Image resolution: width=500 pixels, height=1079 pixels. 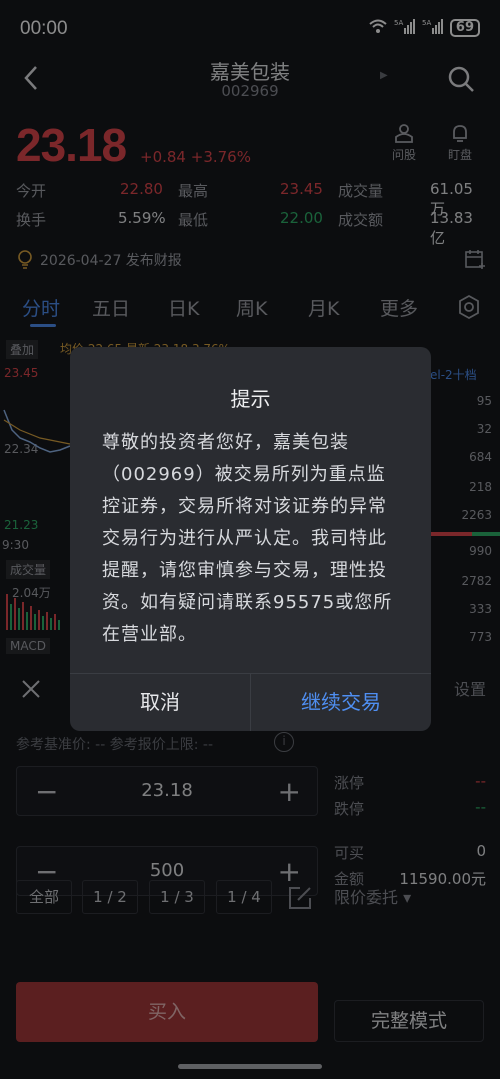 What do you see at coordinates (341, 702) in the screenshot?
I see `continue-trading-button: 继续交易` at bounding box center [341, 702].